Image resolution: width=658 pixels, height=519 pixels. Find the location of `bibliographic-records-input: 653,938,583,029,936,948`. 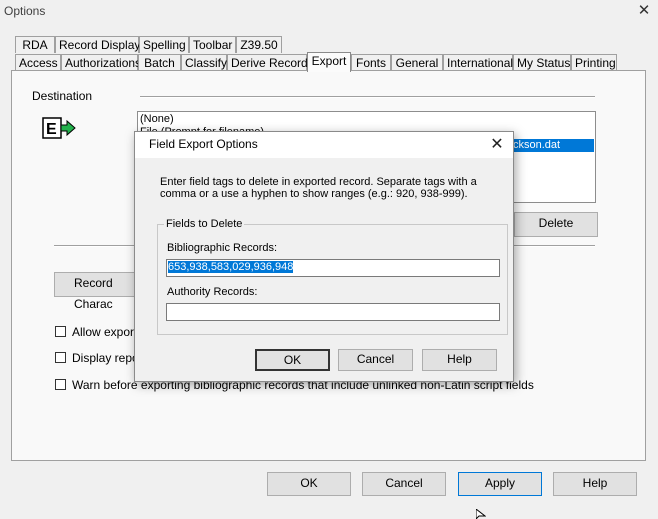

bibliographic-records-input: 653,938,583,029,936,948 is located at coordinates (333, 268).